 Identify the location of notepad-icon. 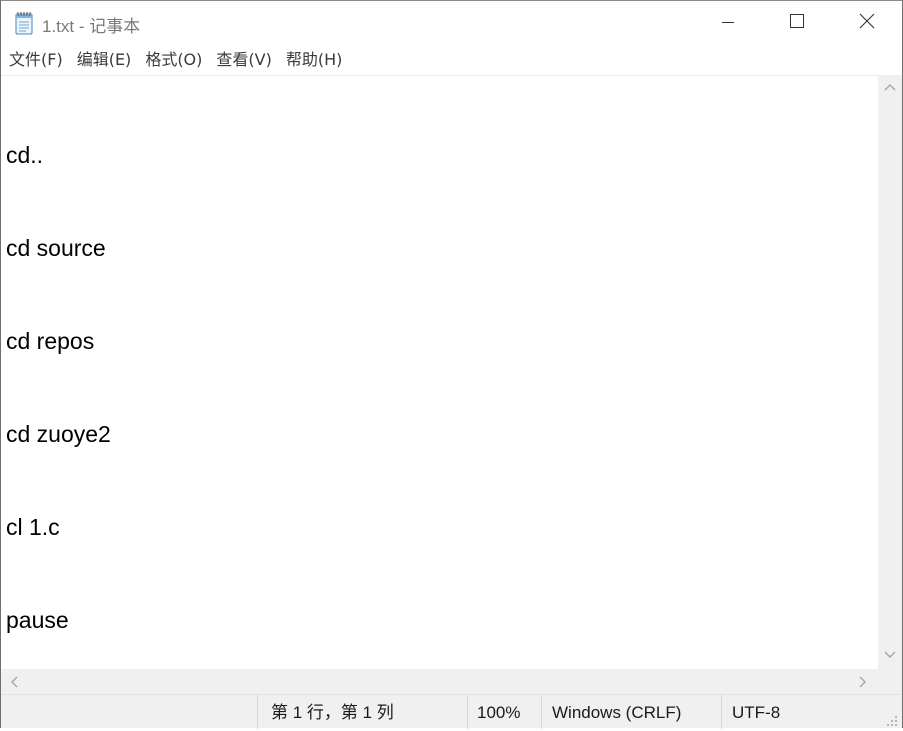
(24, 23).